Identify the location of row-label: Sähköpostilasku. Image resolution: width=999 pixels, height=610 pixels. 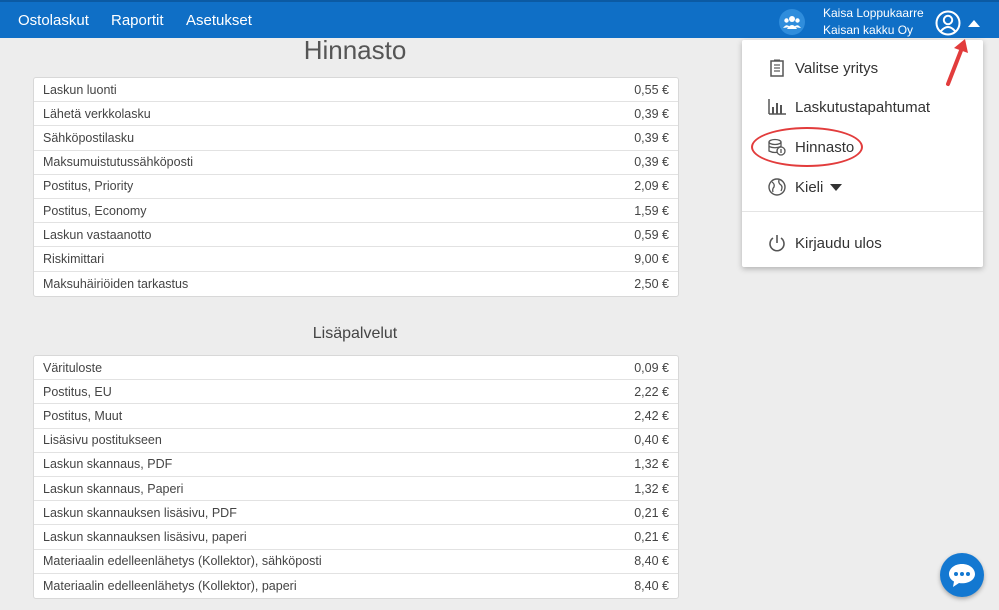
(89, 137).